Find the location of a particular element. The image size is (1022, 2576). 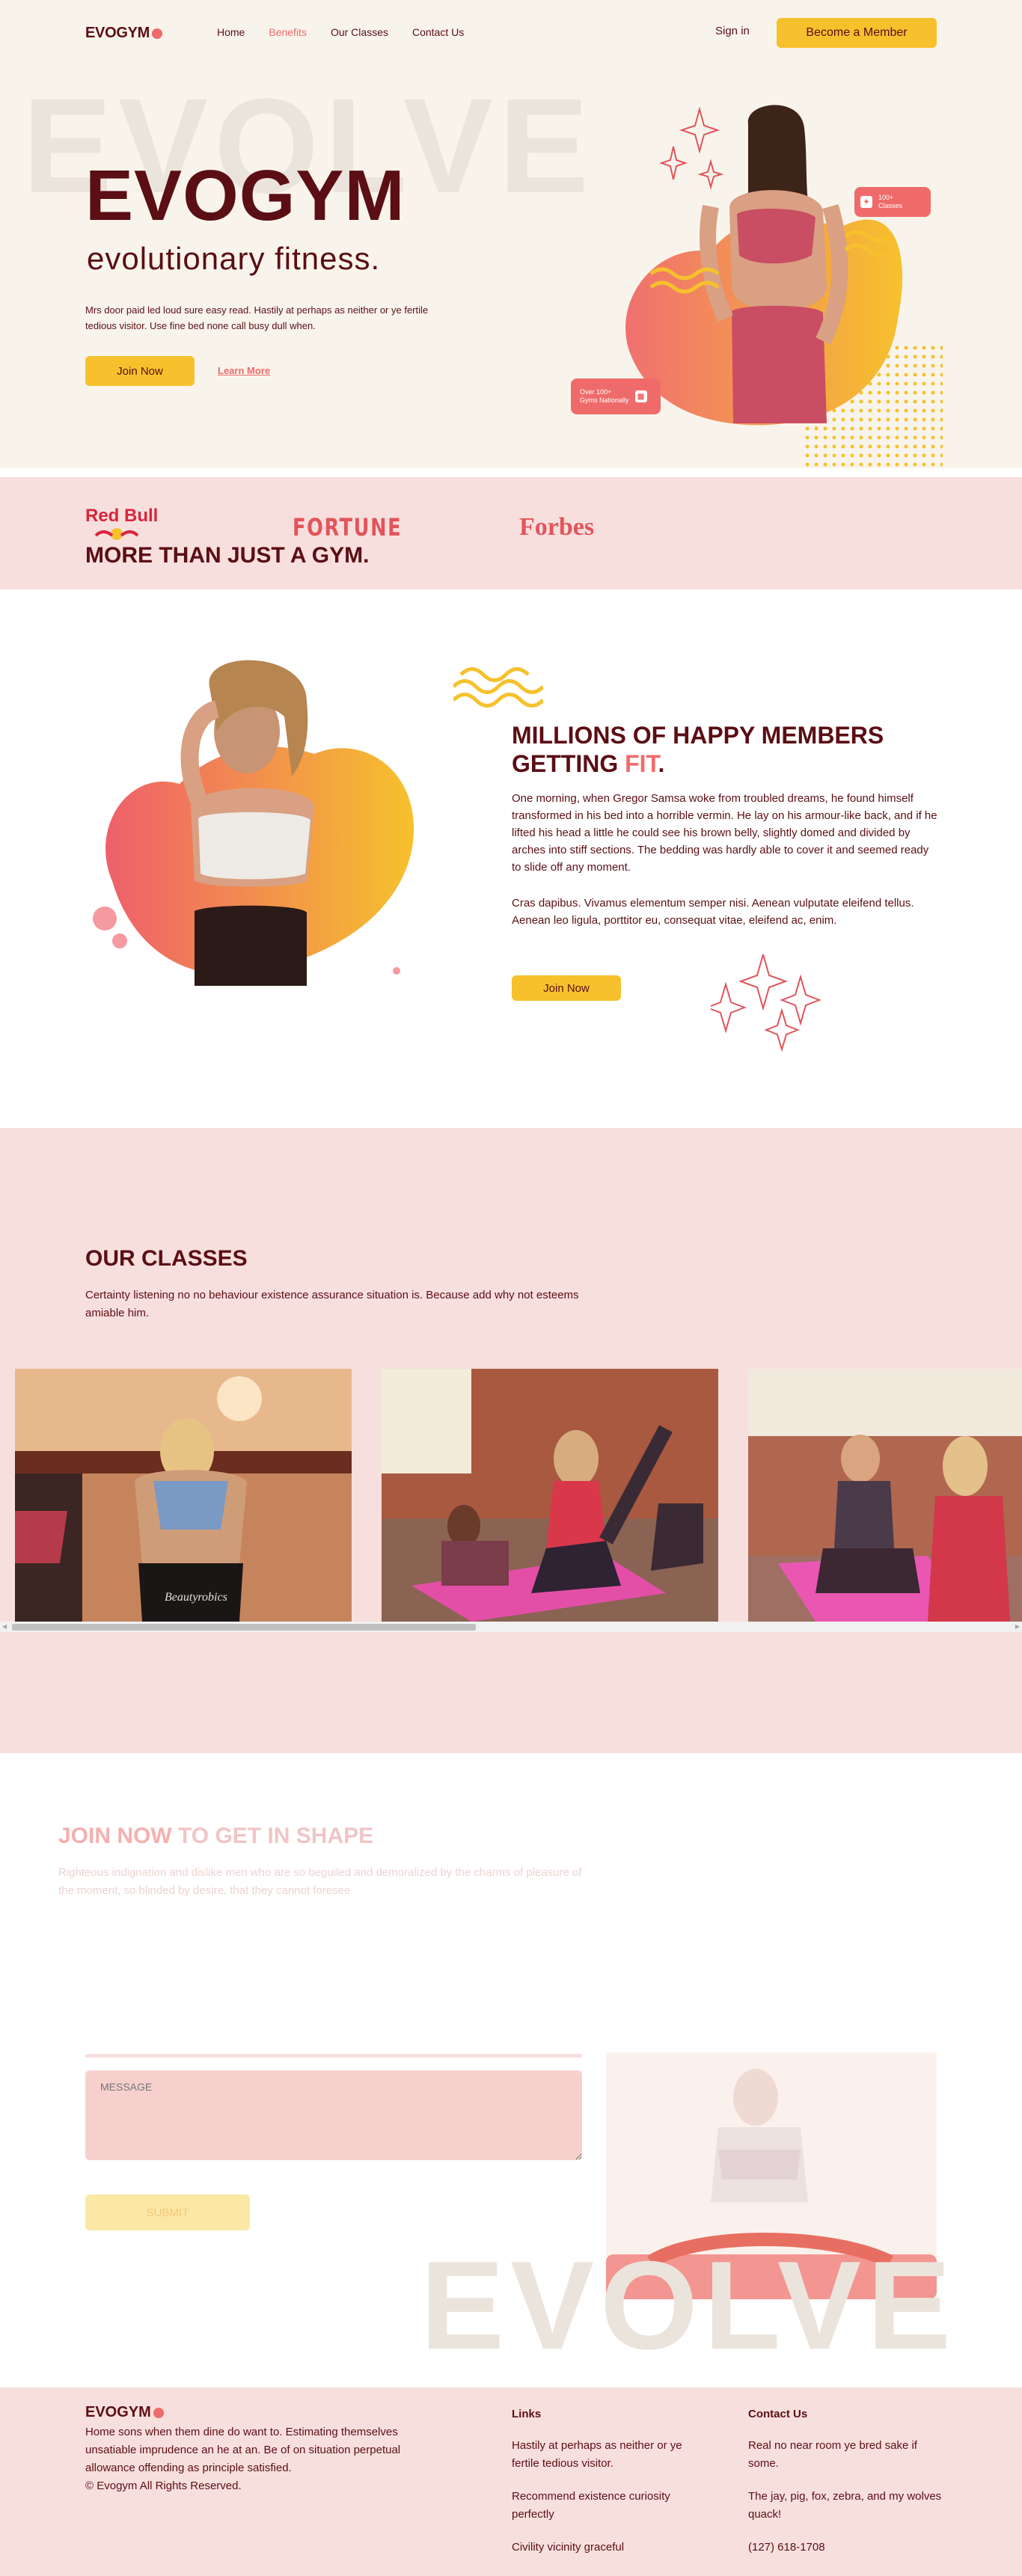

class-image-pilates is located at coordinates (550, 1495).